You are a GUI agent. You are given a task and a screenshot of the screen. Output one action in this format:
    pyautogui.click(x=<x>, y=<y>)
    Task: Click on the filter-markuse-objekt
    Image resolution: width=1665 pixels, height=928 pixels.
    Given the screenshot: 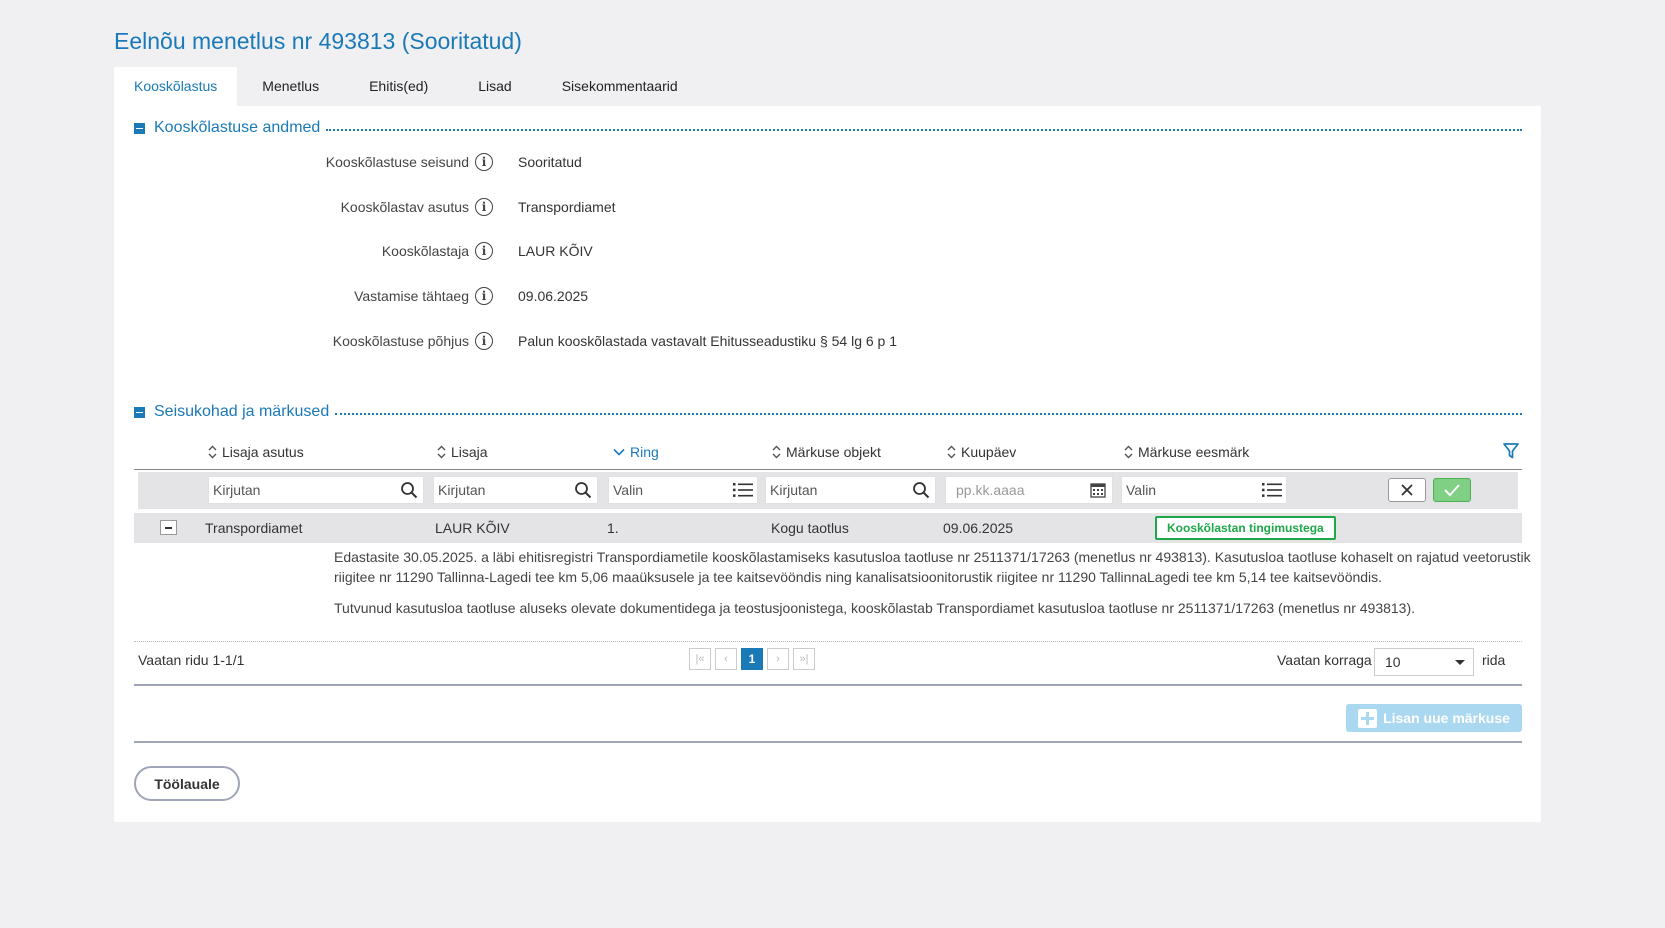 What is the action you would take?
    pyautogui.click(x=850, y=490)
    